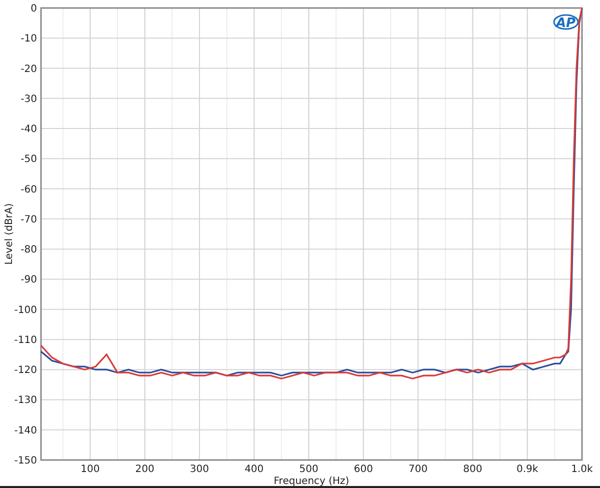  Describe the element at coordinates (28, 69) in the screenshot. I see `tick-label: -20` at that location.